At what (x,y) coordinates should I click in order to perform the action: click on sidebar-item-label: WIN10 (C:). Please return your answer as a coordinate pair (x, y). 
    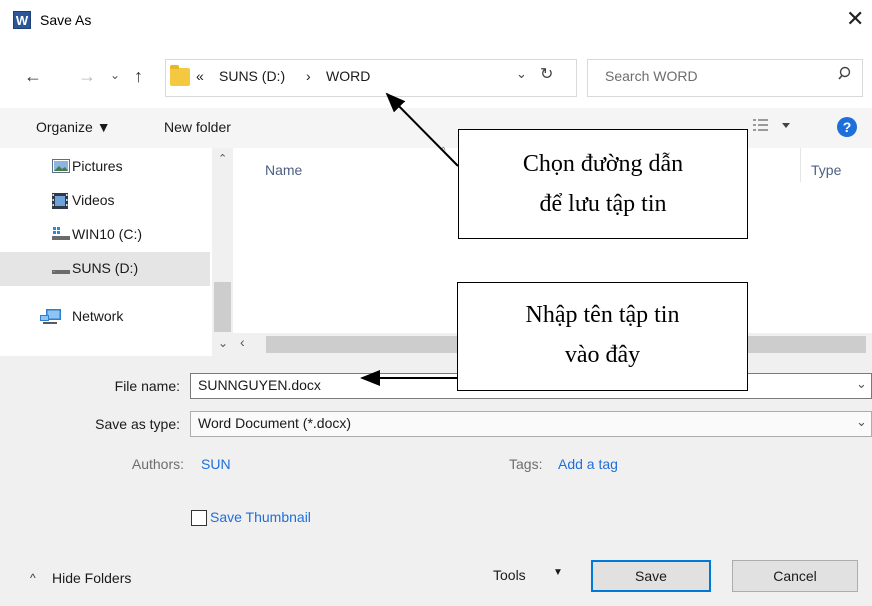
    Looking at the image, I should click on (107, 234).